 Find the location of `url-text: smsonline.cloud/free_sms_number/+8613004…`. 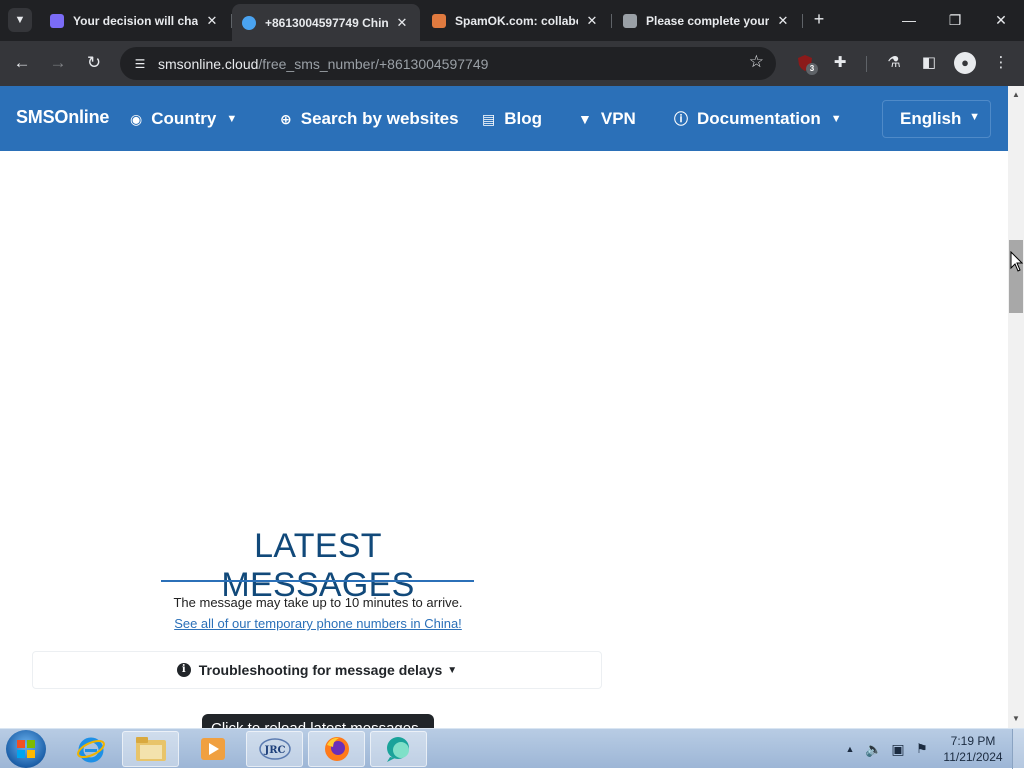

url-text: smsonline.cloud/free_sms_number/+8613004… is located at coordinates (323, 64).